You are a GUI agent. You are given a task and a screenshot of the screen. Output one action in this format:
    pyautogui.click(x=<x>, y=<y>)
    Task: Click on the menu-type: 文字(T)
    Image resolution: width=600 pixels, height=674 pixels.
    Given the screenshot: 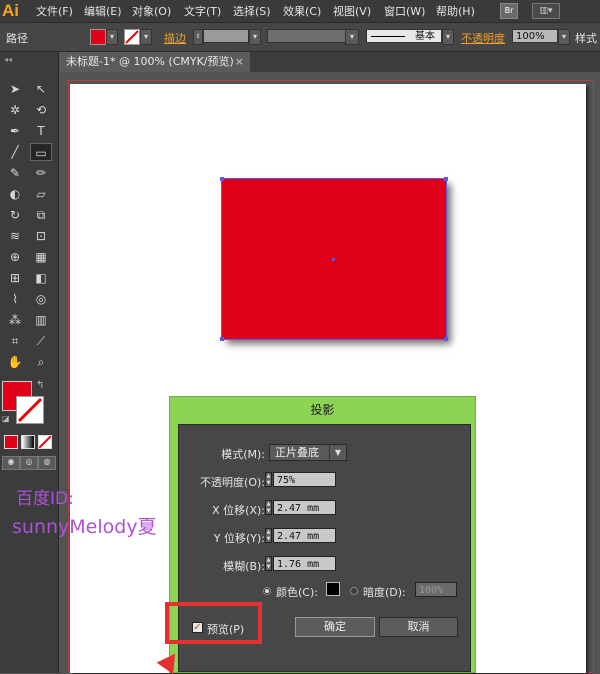 What is the action you would take?
    pyautogui.click(x=202, y=11)
    